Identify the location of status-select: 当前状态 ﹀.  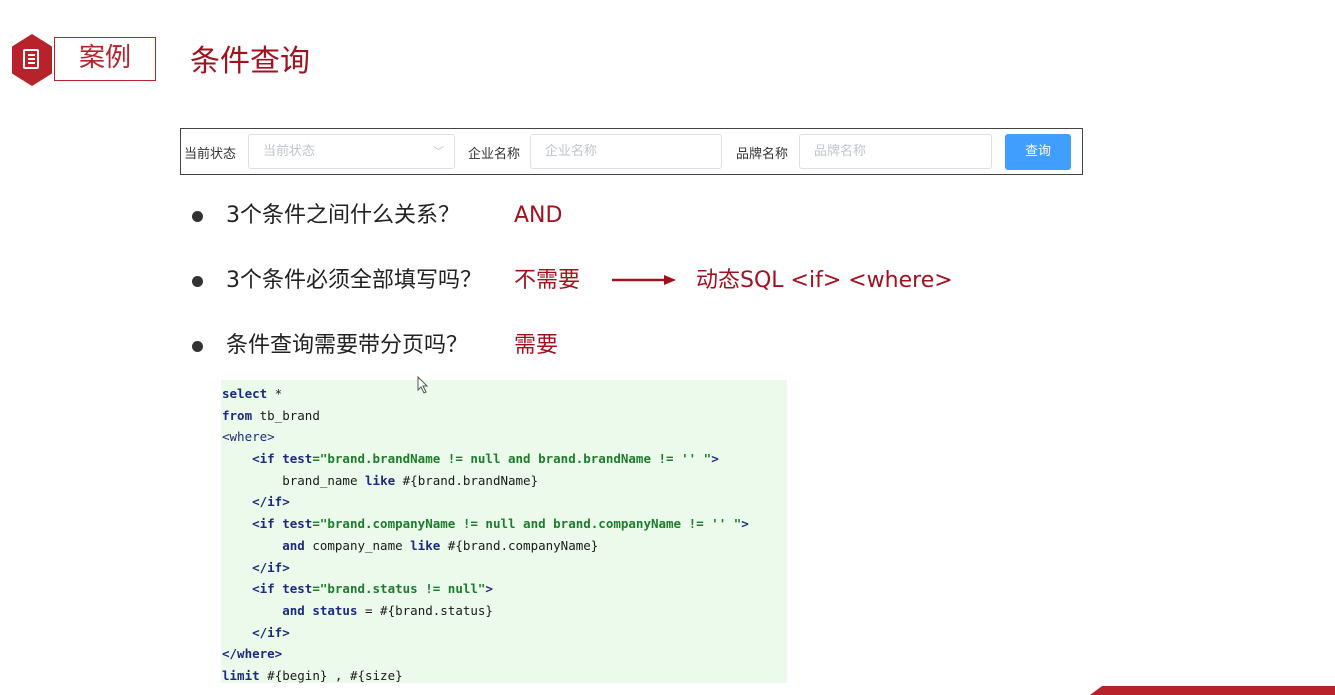
(351, 151).